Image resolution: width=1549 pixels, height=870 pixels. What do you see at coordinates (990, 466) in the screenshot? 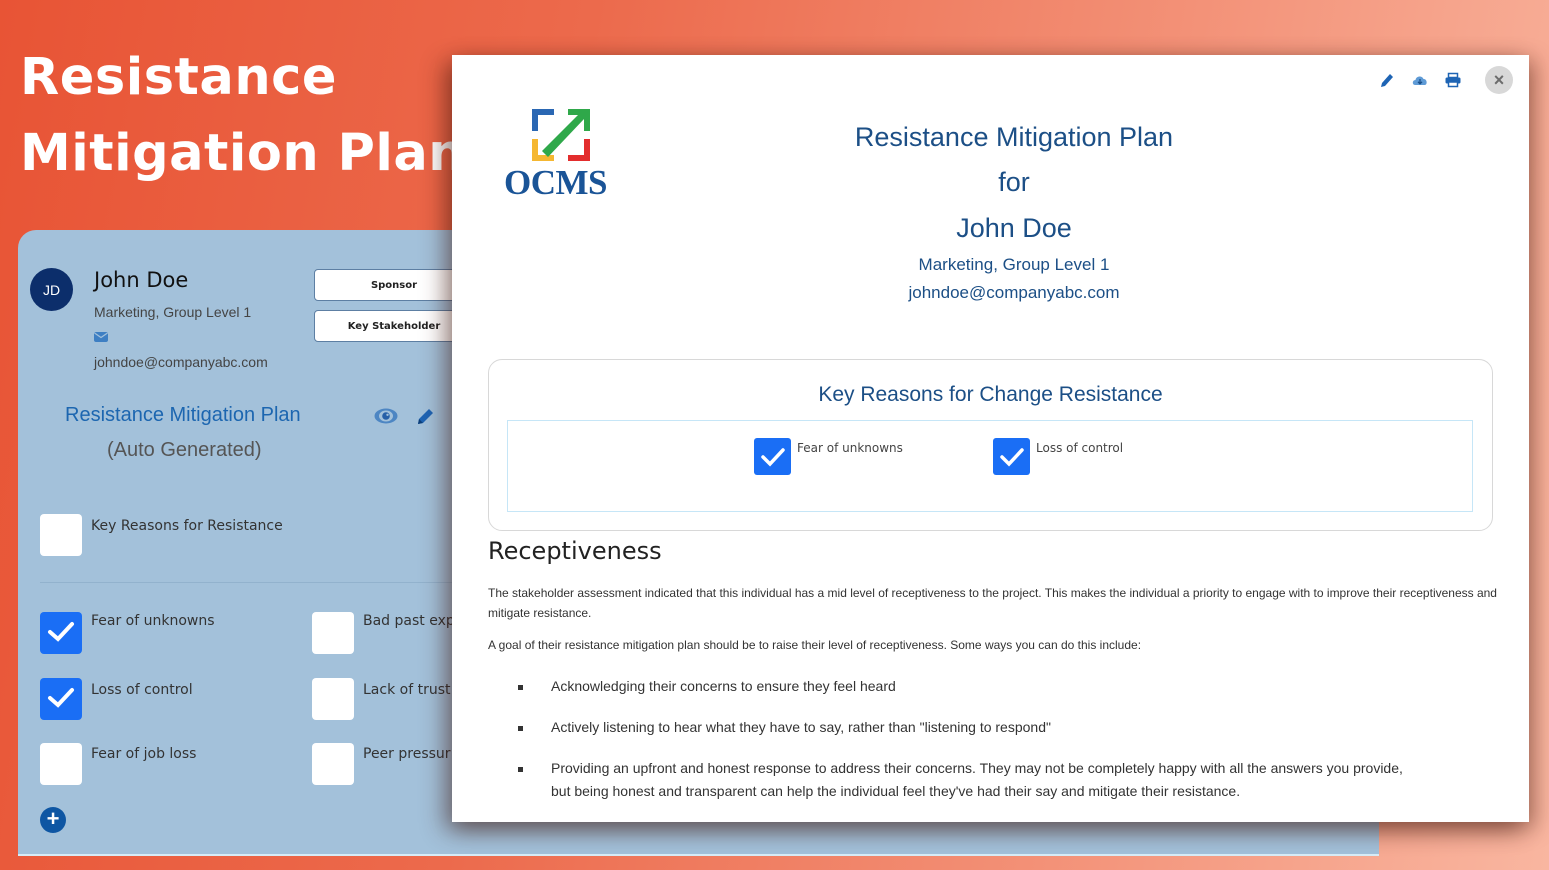
I see `key-reasons-list: Fear of unknowns Loss of control` at bounding box center [990, 466].